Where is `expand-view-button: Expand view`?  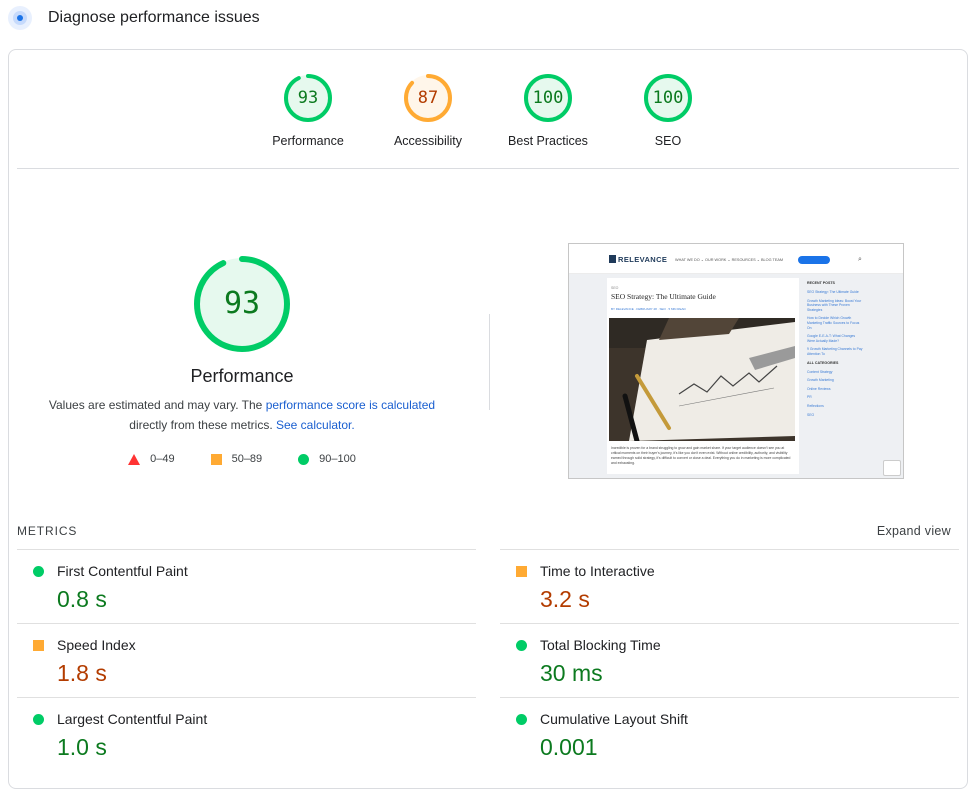
expand-view-button: Expand view is located at coordinates (914, 531).